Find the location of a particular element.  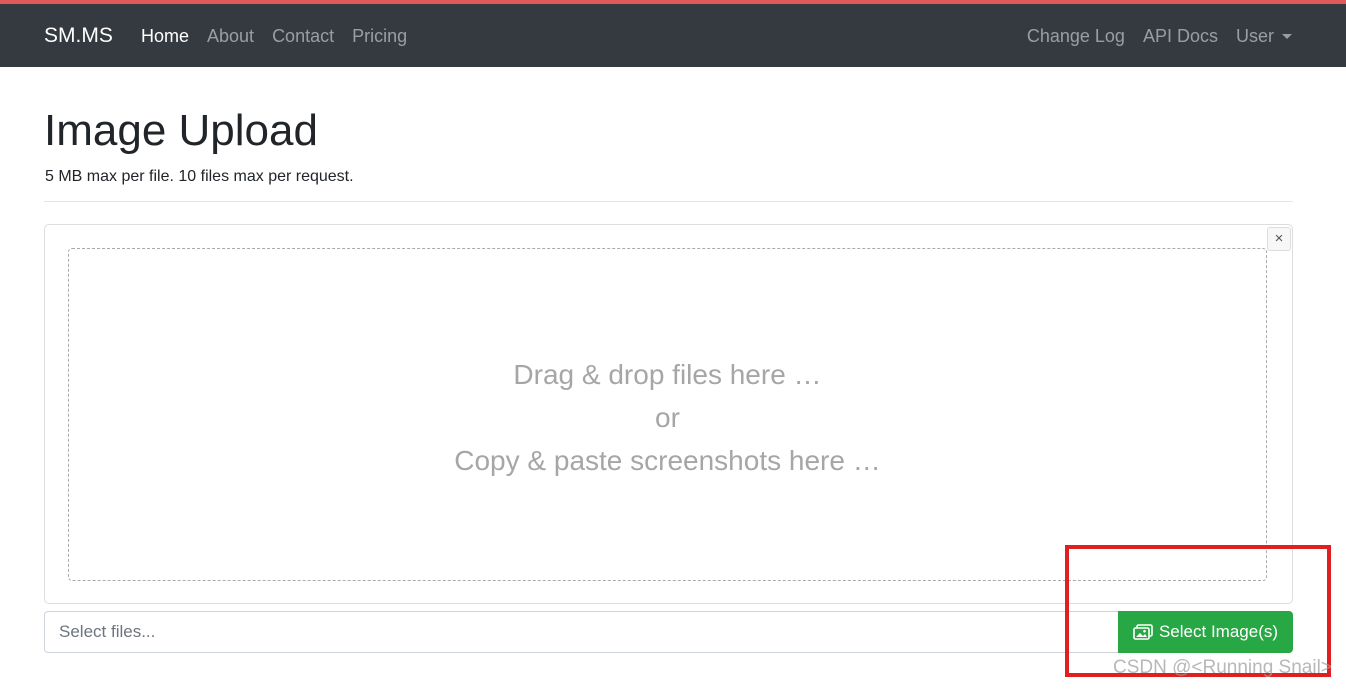

divider is located at coordinates (668, 201).